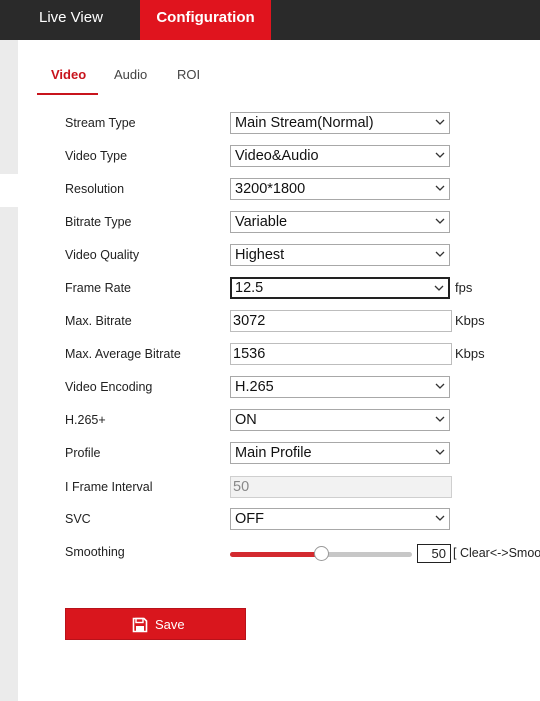 This screenshot has width=540, height=701. What do you see at coordinates (470, 320) in the screenshot?
I see `max-bitrate-unit: Kbps` at bounding box center [470, 320].